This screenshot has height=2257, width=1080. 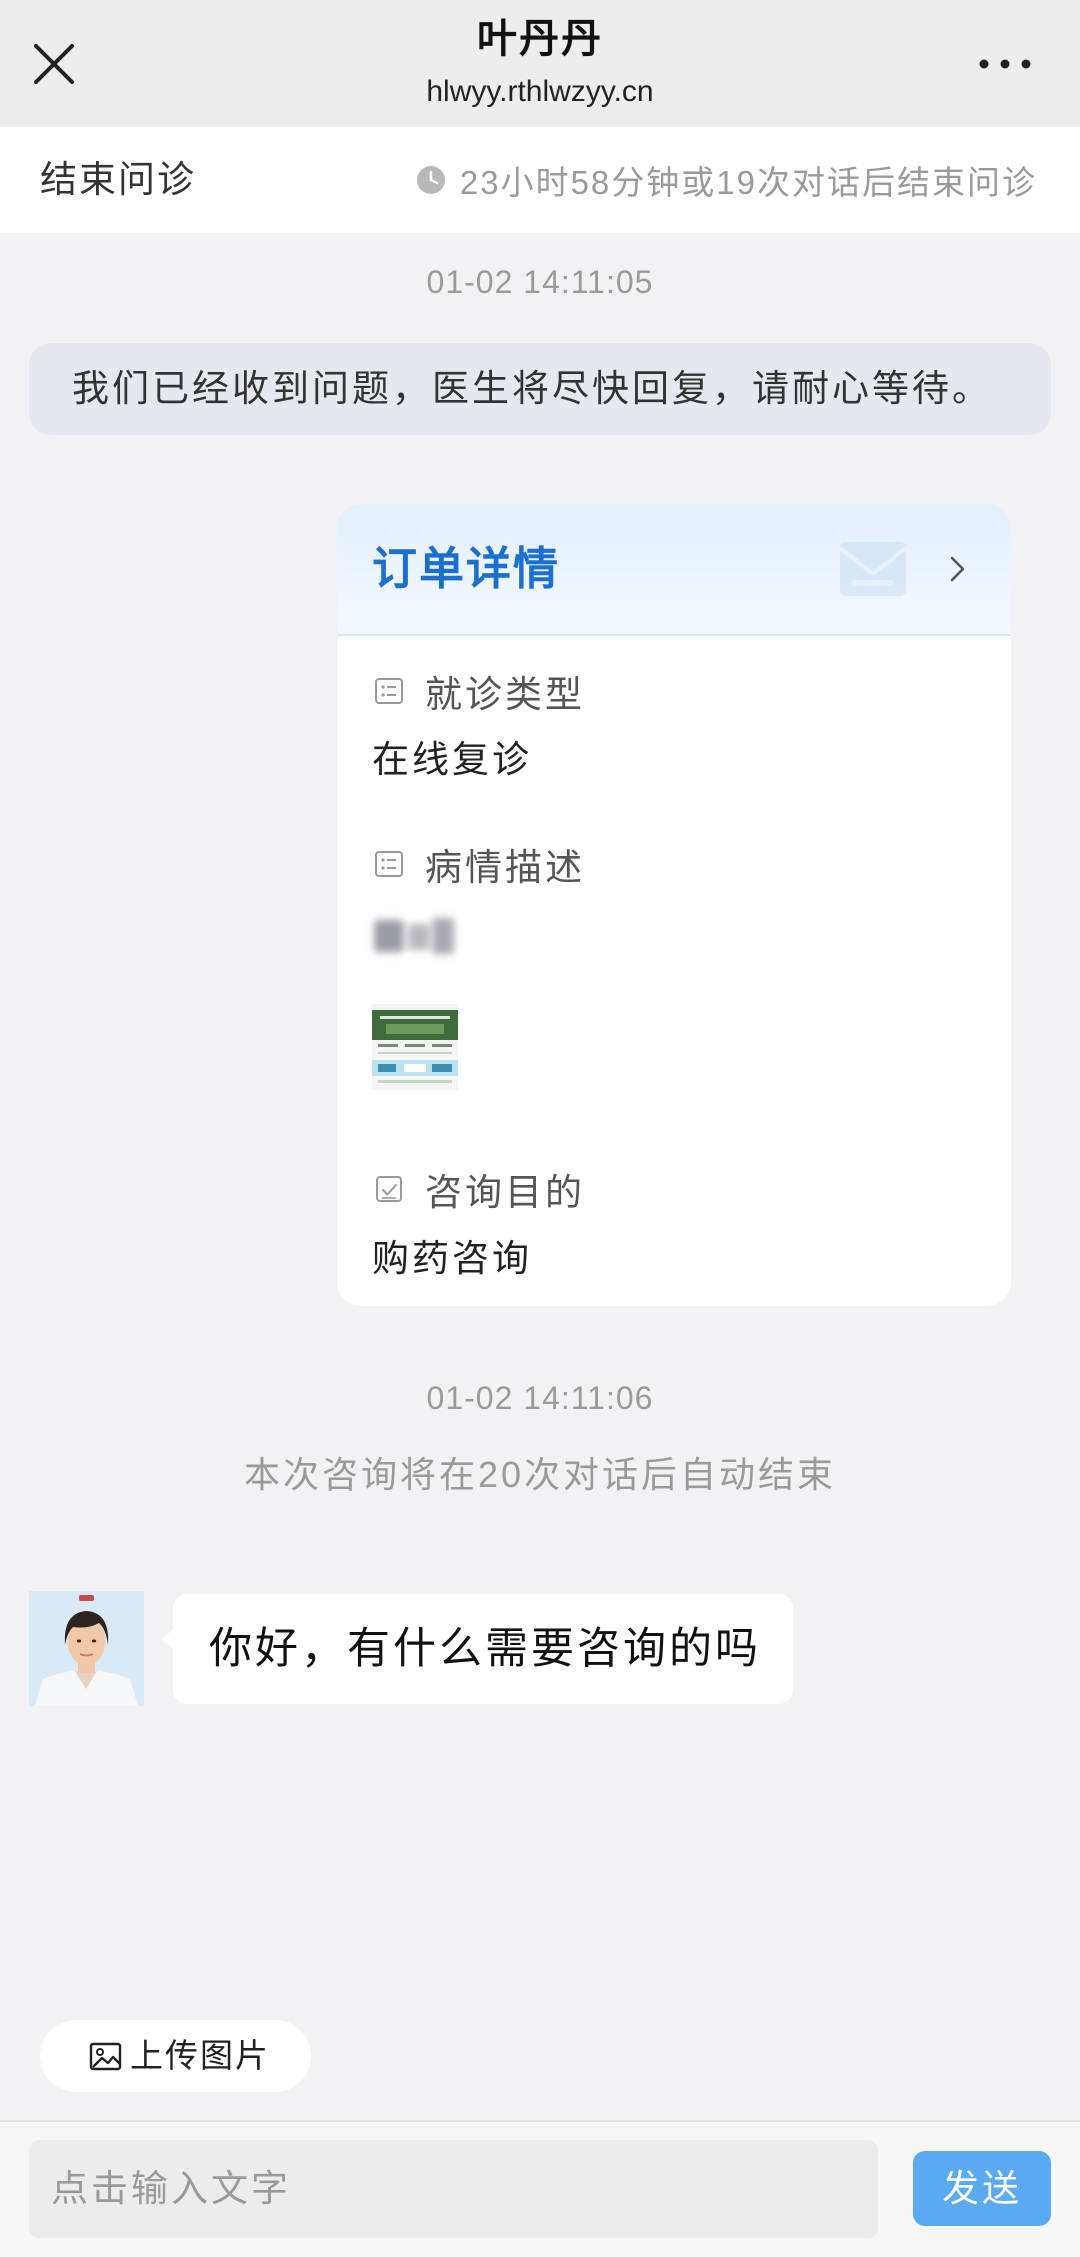 I want to click on more-icon, so click(x=1005, y=64).